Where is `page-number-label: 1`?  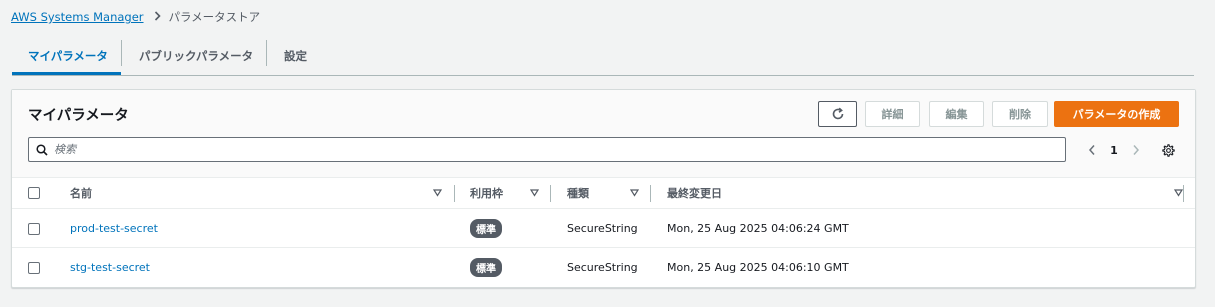 page-number-label: 1 is located at coordinates (1114, 150).